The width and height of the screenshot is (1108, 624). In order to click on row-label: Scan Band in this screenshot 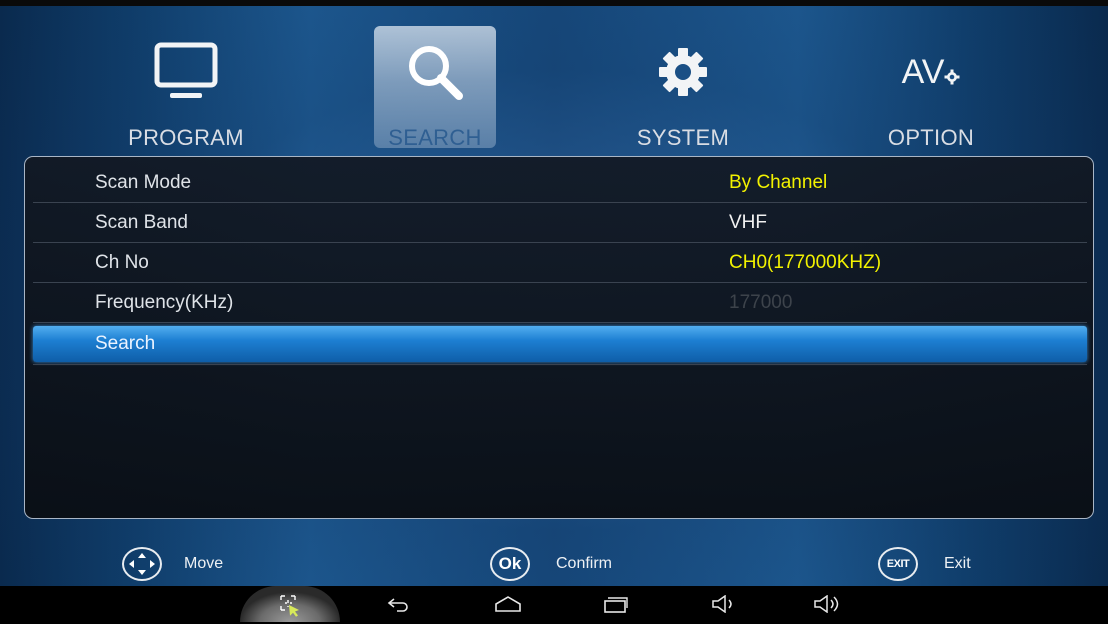, I will do `click(141, 222)`.